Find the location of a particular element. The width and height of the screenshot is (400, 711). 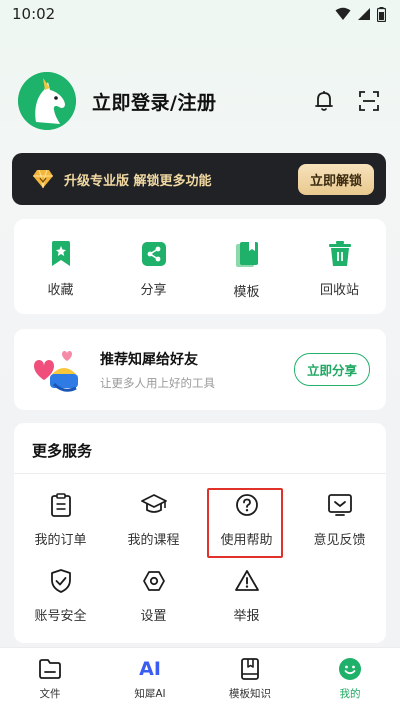

diamond-icon is located at coordinates (43, 179).